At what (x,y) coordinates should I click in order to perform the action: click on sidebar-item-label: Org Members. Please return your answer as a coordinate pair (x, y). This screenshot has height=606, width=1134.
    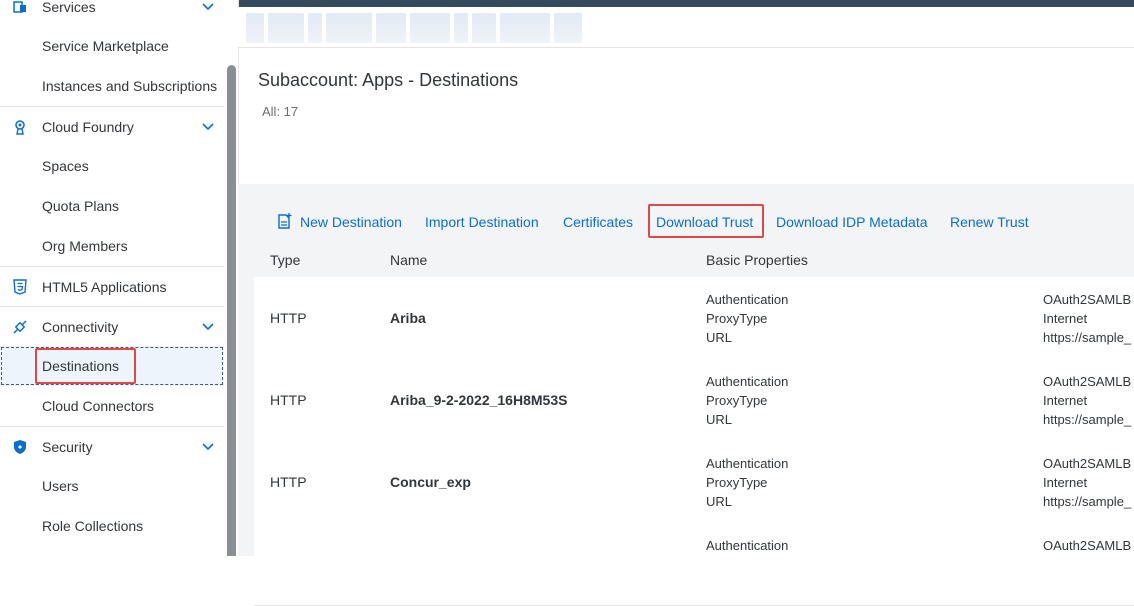
    Looking at the image, I should click on (85, 246).